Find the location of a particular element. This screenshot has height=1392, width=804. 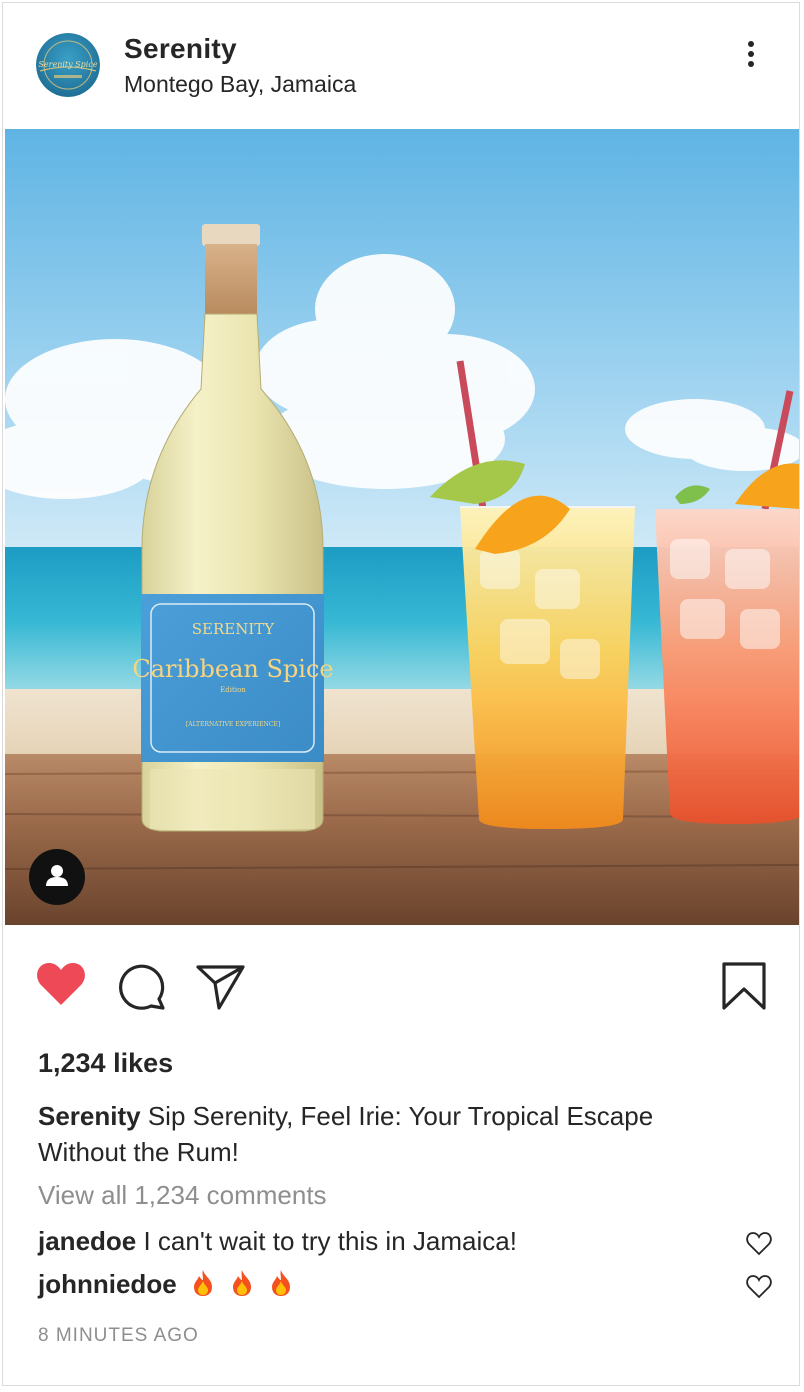

post-timestamp: 8 MINUTES AGO is located at coordinates (118, 1335).